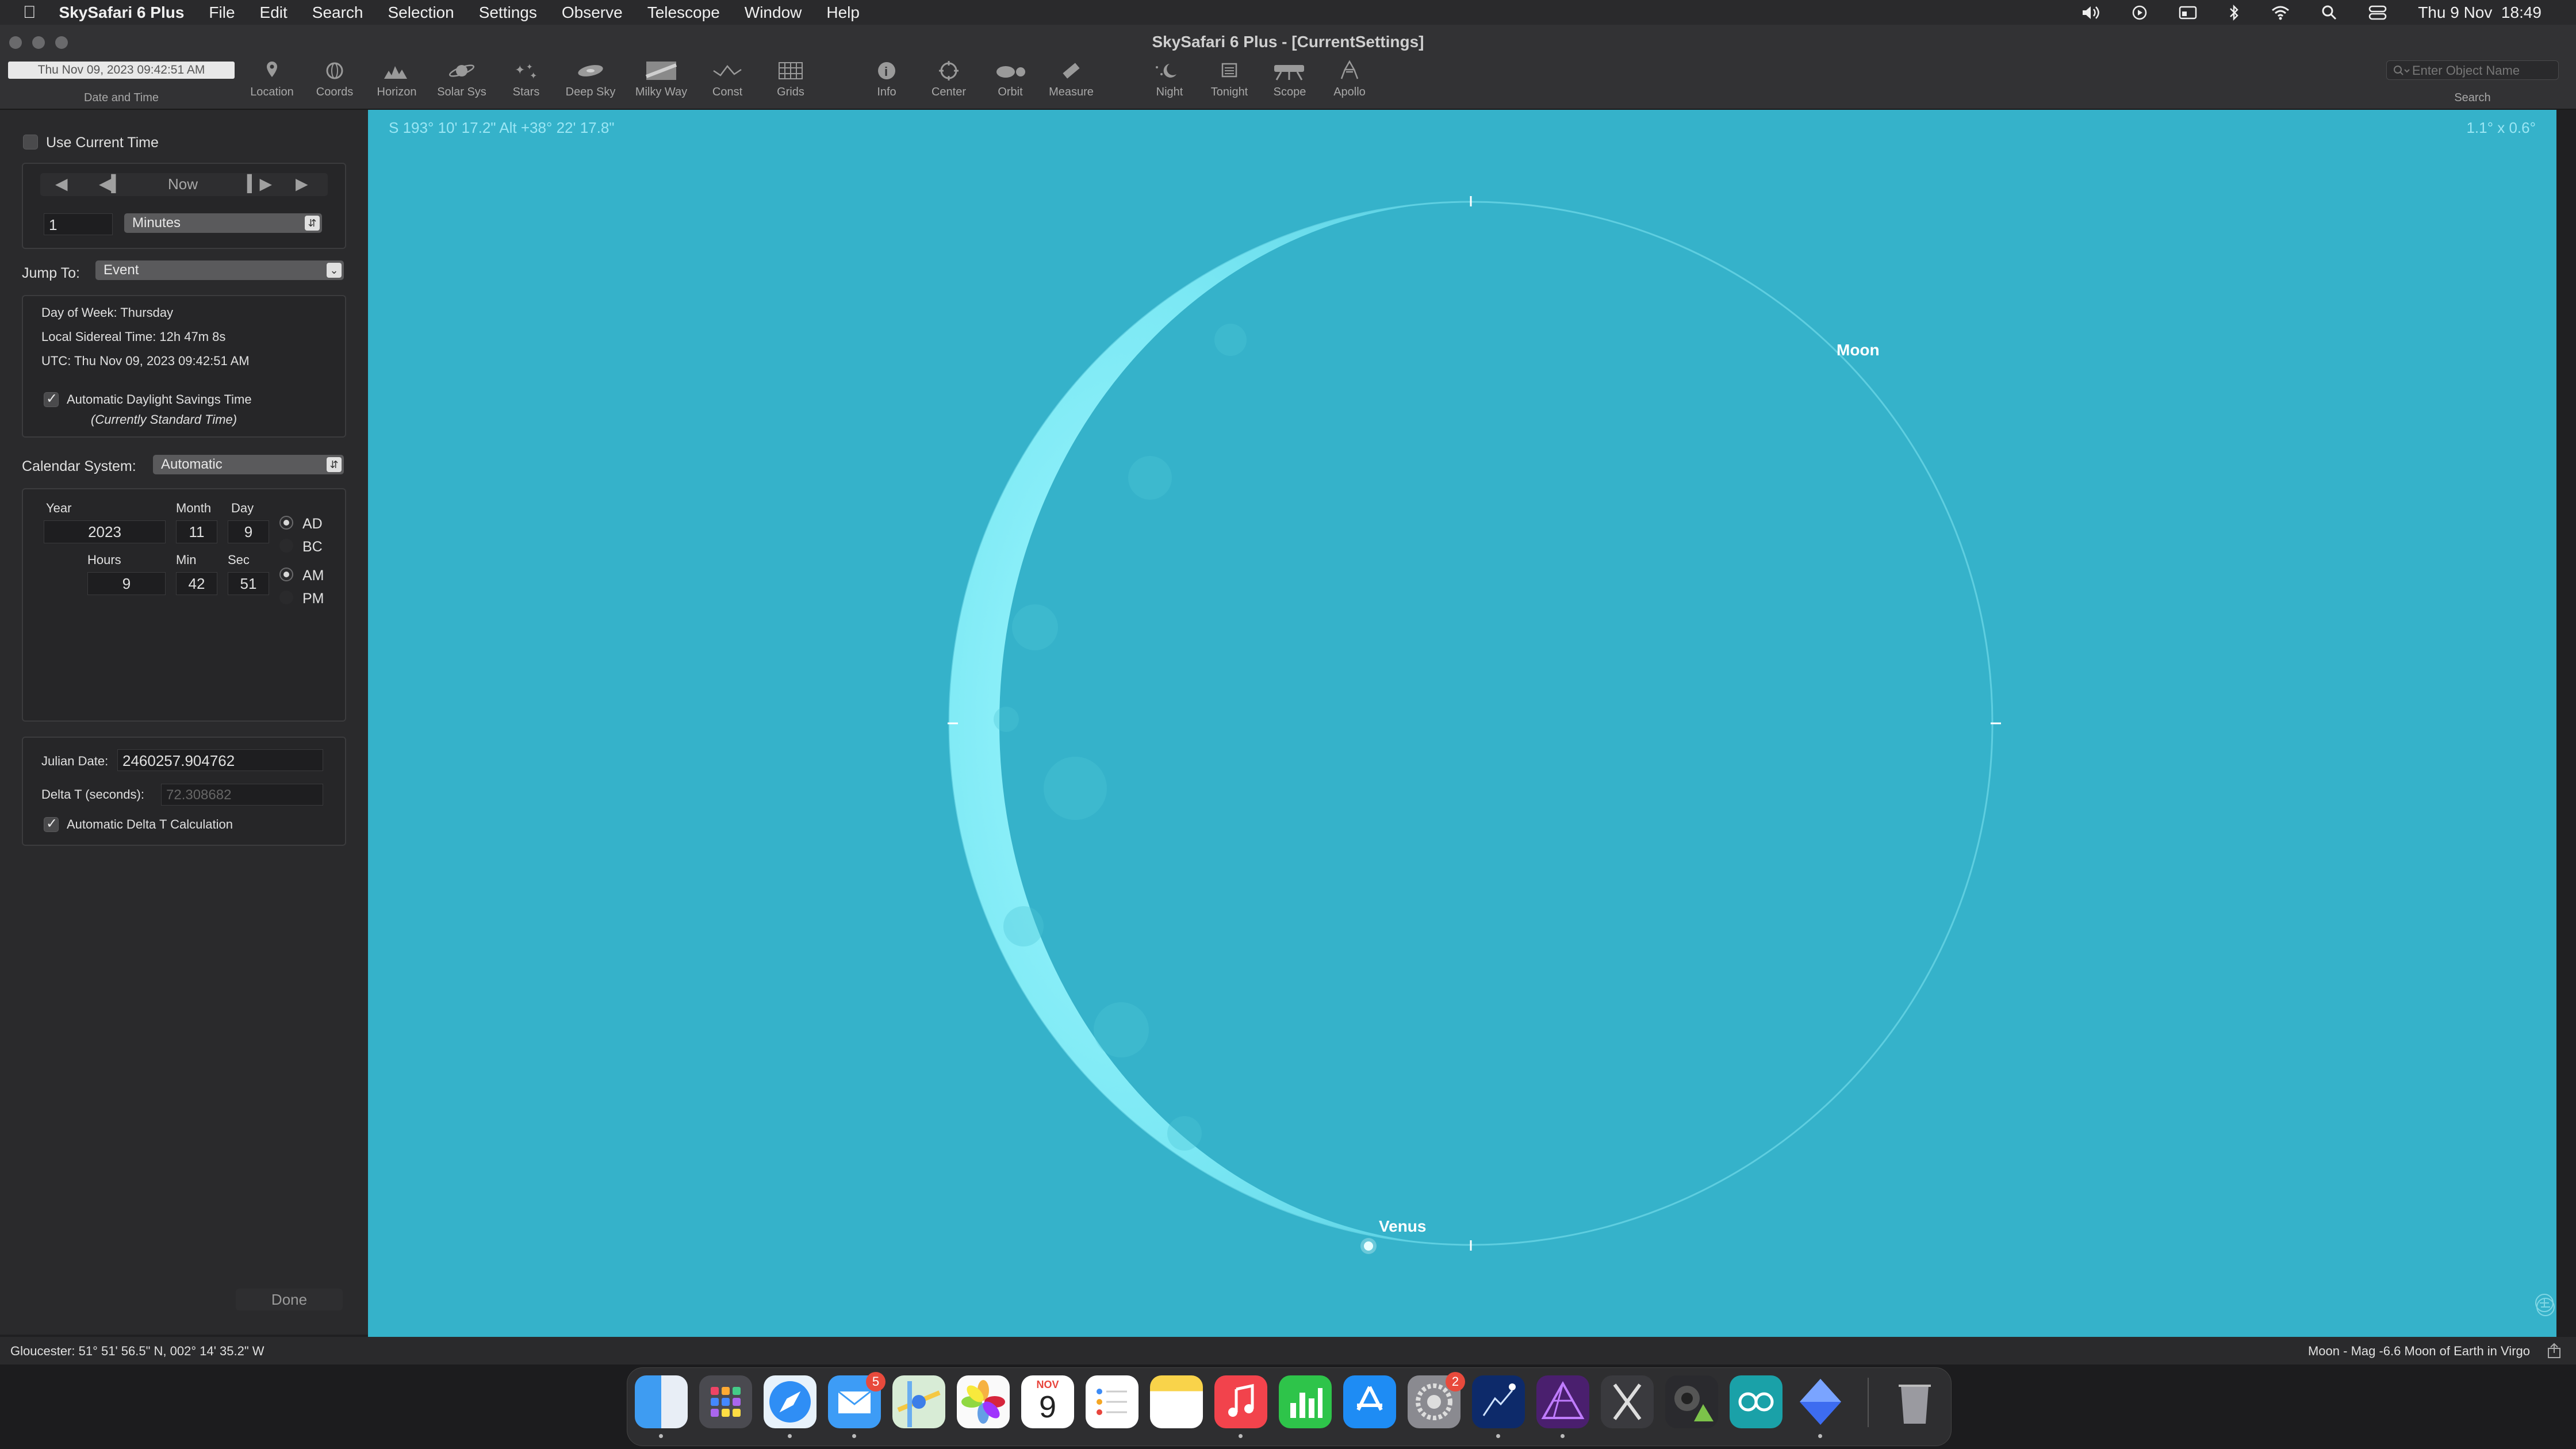  What do you see at coordinates (1210, 723) in the screenshot?
I see `moon-crescent` at bounding box center [1210, 723].